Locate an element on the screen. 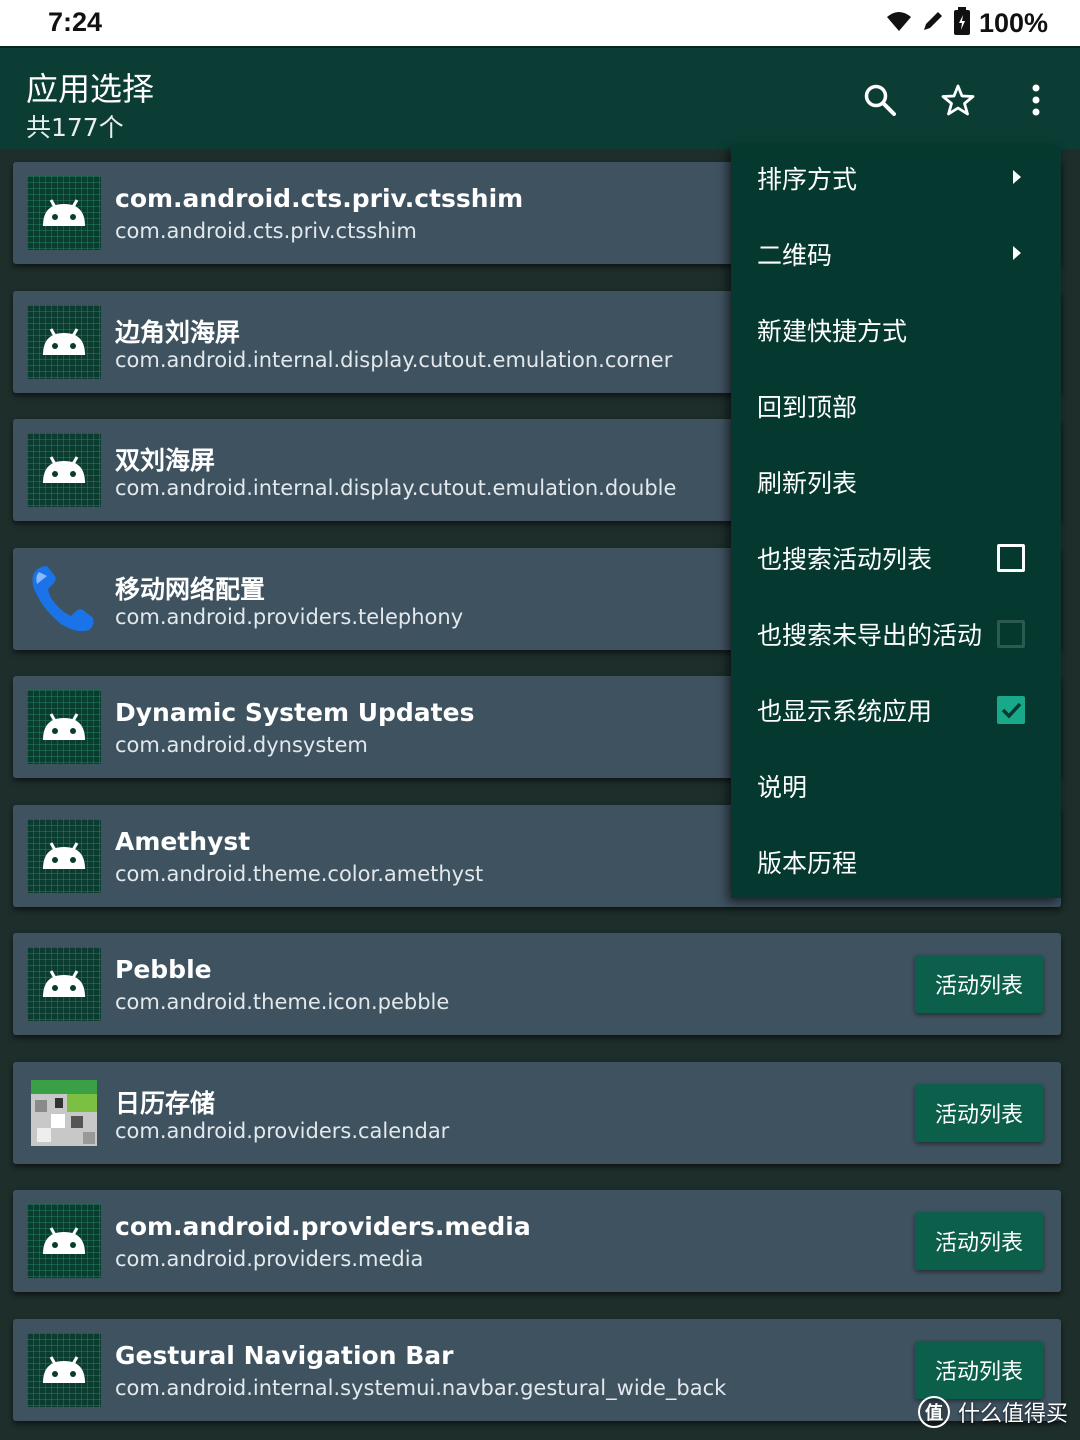 The height and width of the screenshot is (1440, 1080). app-package: com.android.theme.icon.pebble is located at coordinates (282, 1002).